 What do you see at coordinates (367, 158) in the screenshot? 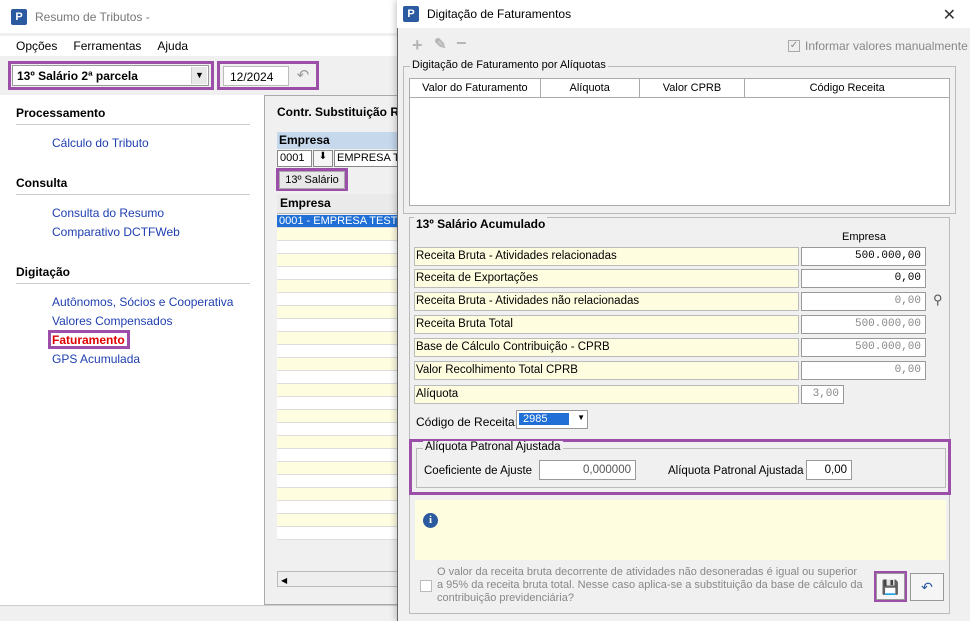
I see `empresa-name-field: EMPRESA T` at bounding box center [367, 158].